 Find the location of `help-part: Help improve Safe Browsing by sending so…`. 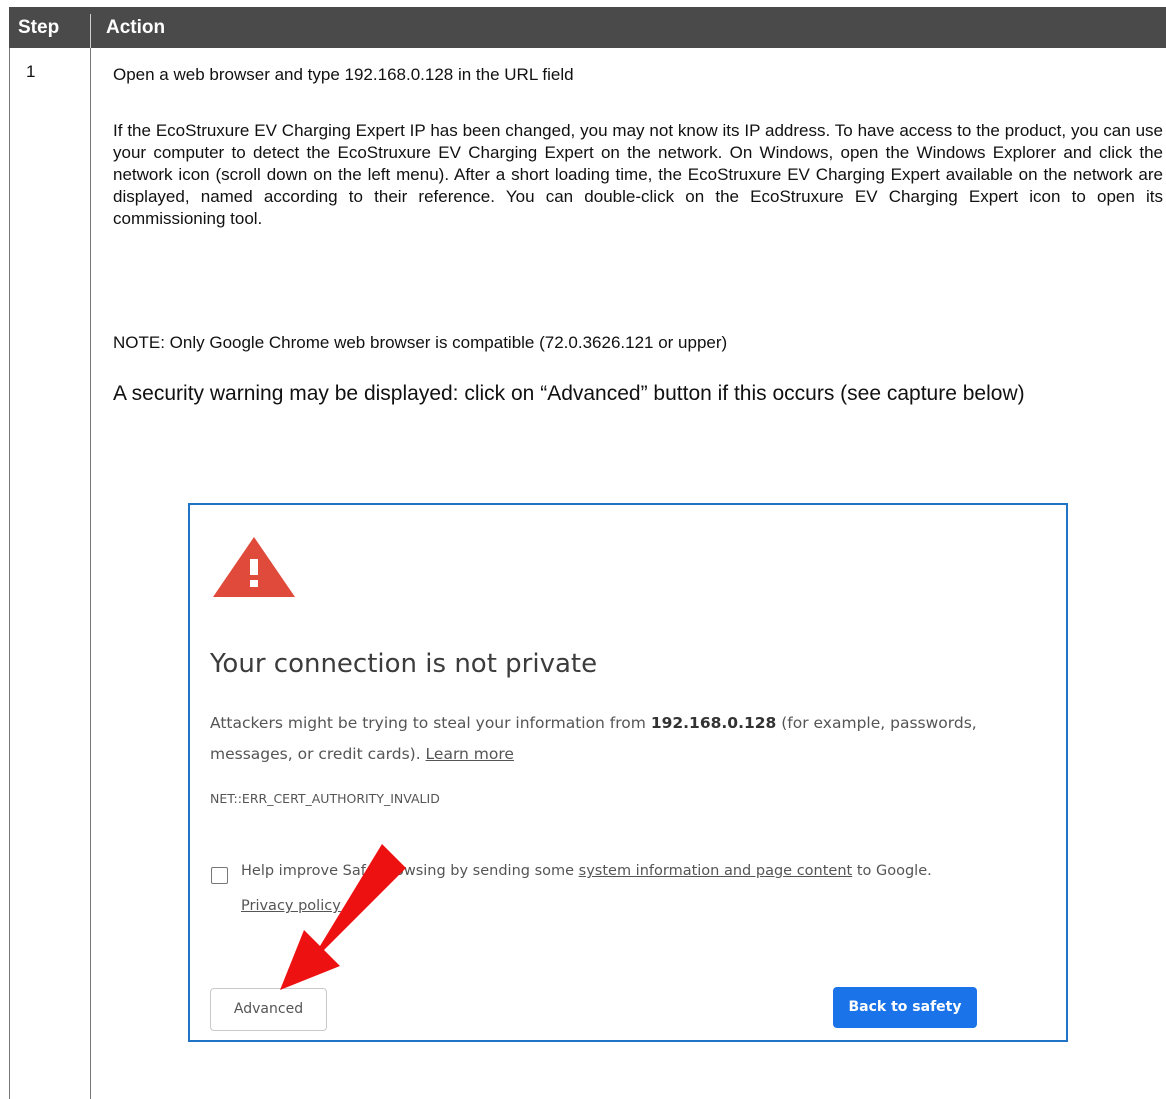

help-part: Help improve Safe Browsing by sending so… is located at coordinates (410, 871).